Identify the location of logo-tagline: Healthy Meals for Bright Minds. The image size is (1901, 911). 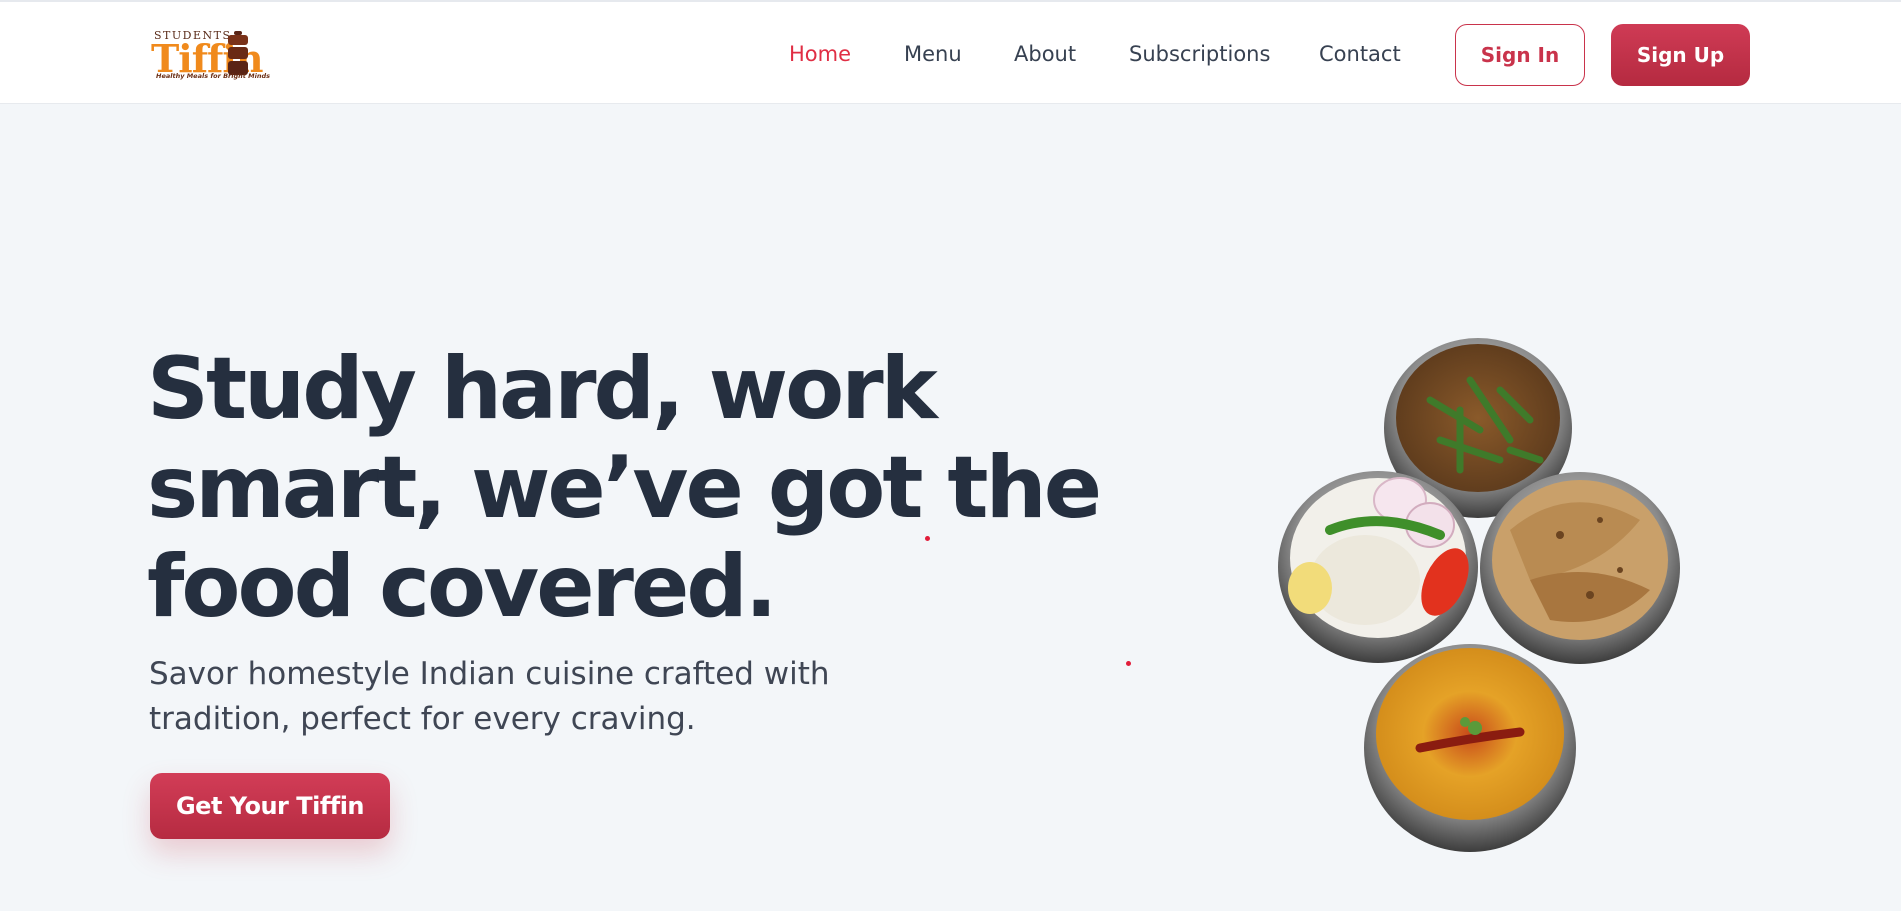
(213, 76).